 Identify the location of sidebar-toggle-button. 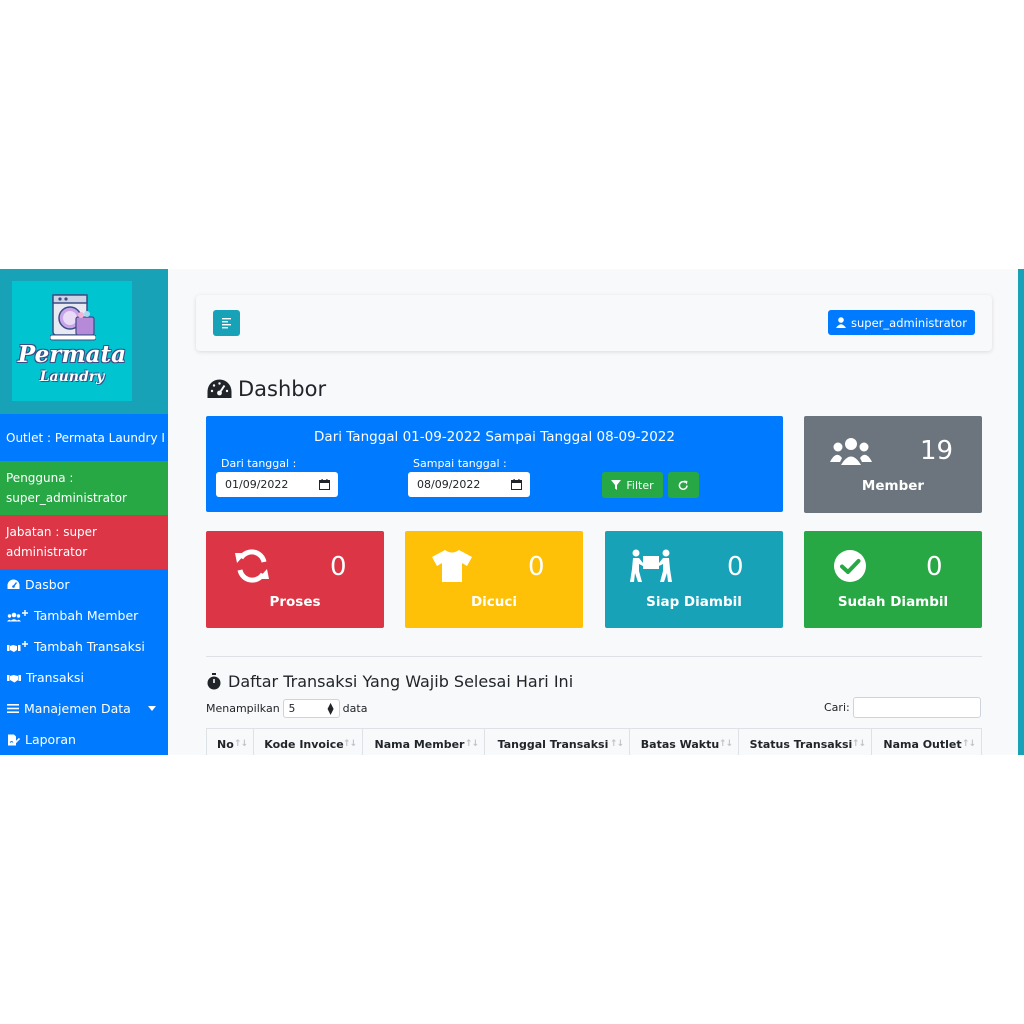
(226, 323).